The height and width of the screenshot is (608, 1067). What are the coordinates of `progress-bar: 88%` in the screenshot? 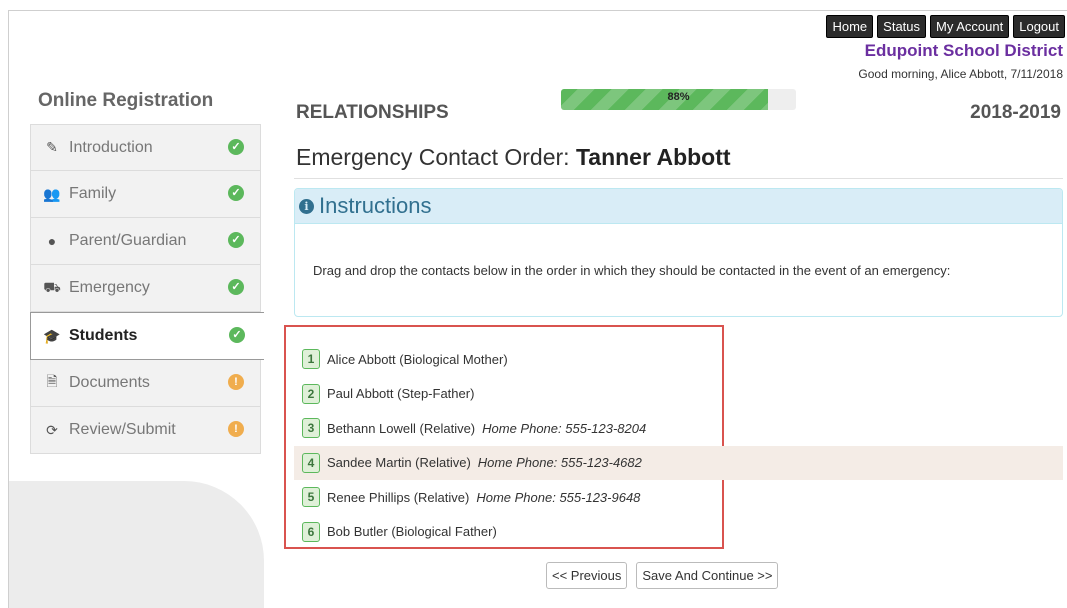 It's located at (678, 99).